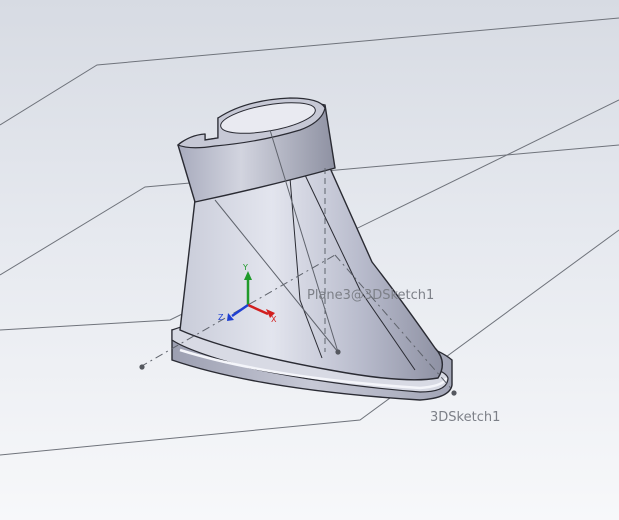  What do you see at coordinates (465, 417) in the screenshot?
I see `sketch-label: 3DSketch1` at bounding box center [465, 417].